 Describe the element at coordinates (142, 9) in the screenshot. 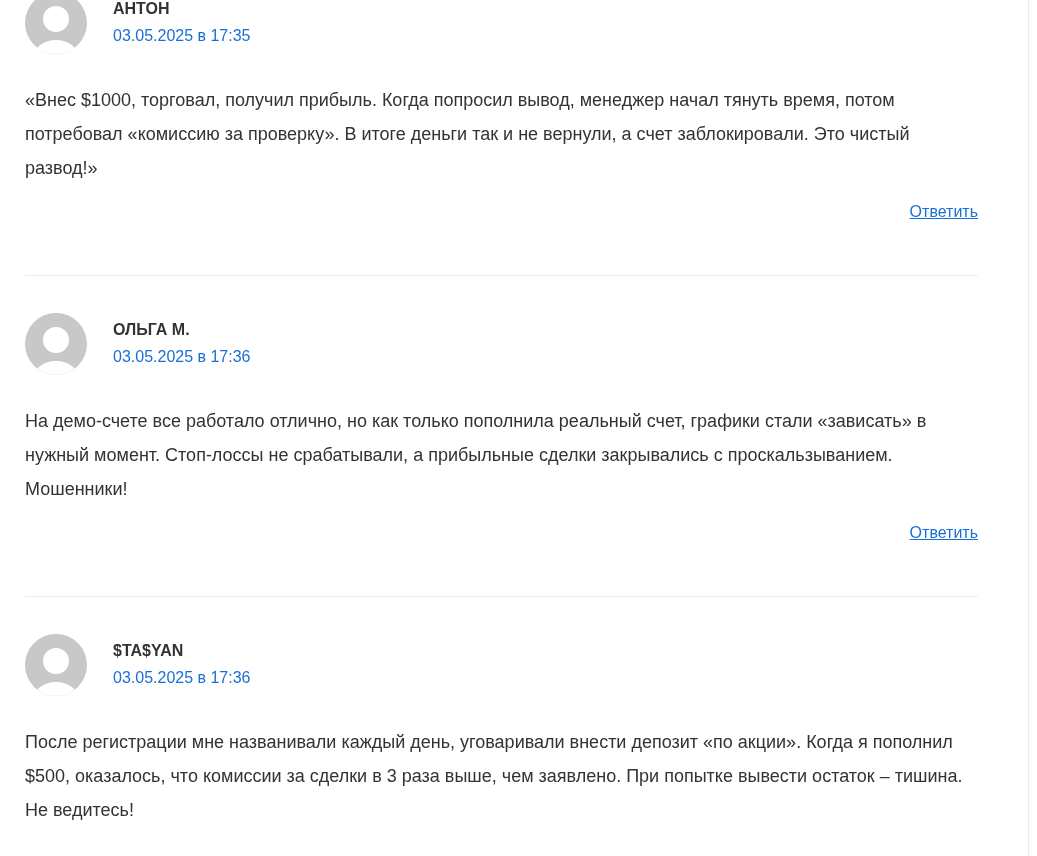

I see `author-name: АНТОН` at that location.